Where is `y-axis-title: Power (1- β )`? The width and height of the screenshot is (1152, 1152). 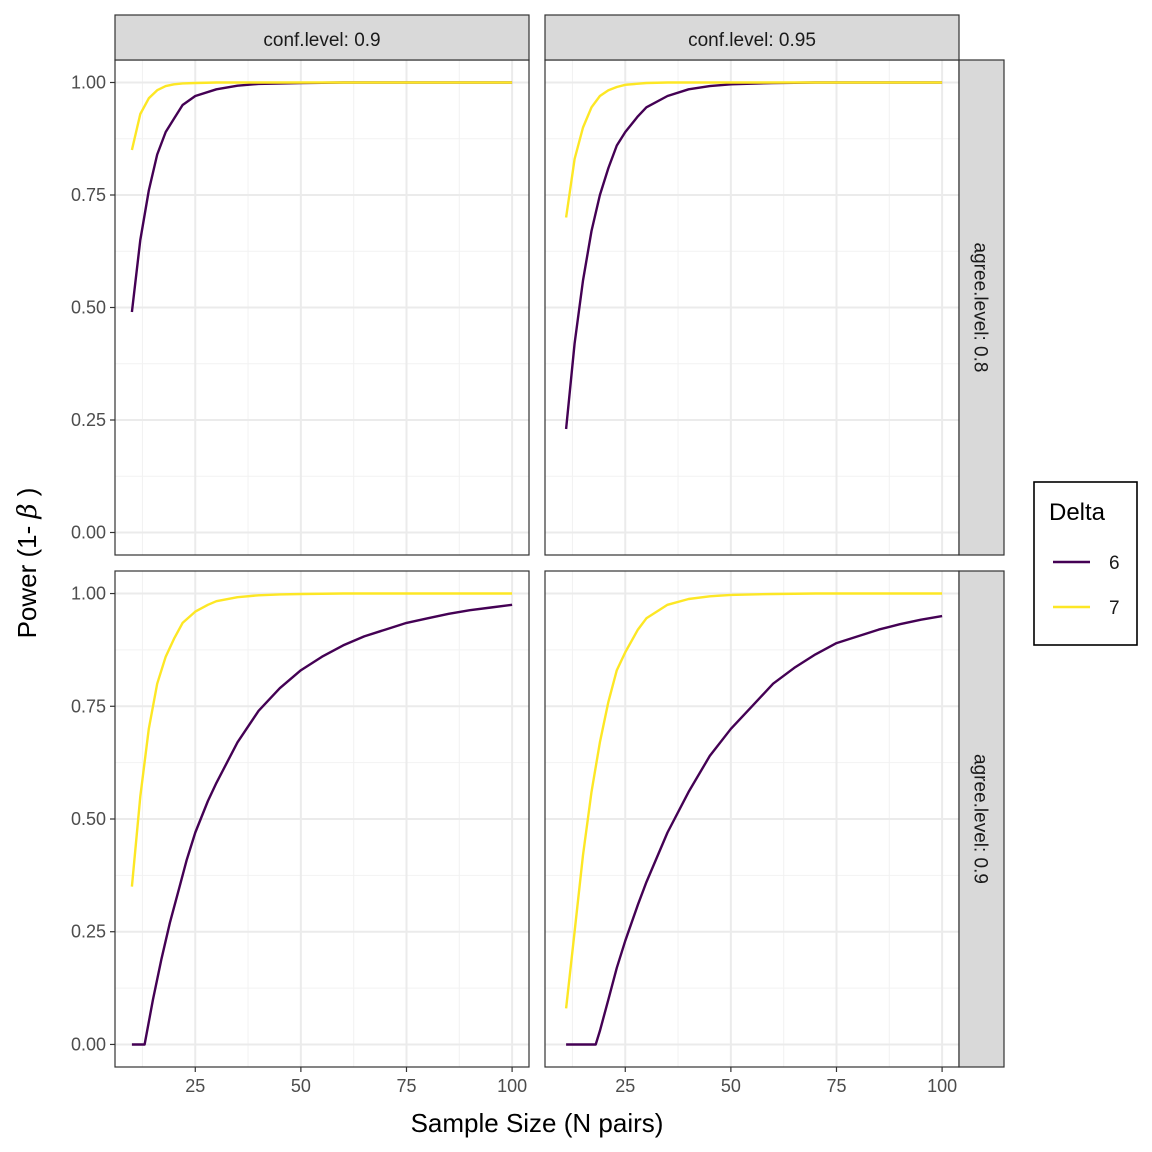
y-axis-title: Power (1- β ) is located at coordinates (27, 563).